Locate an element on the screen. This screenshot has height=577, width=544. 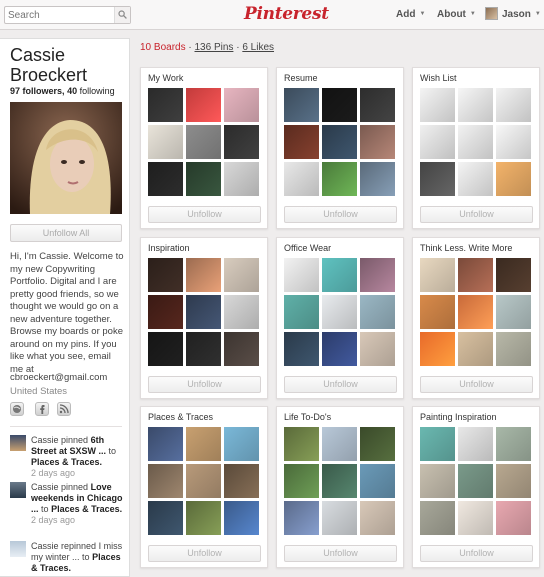
facebook-icon is located at coordinates (42, 409).